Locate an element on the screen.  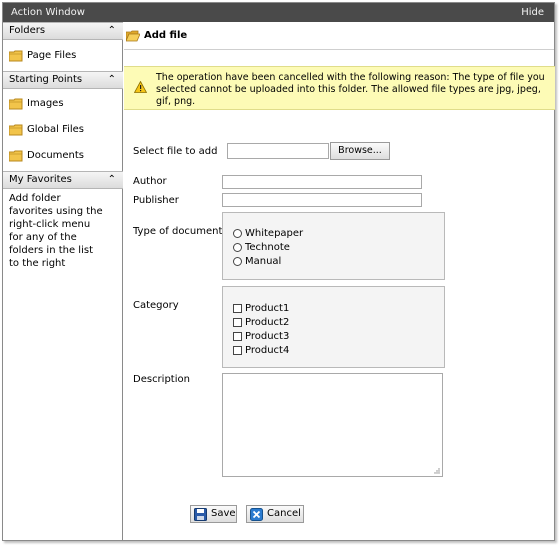
description-textarea is located at coordinates (332, 425).